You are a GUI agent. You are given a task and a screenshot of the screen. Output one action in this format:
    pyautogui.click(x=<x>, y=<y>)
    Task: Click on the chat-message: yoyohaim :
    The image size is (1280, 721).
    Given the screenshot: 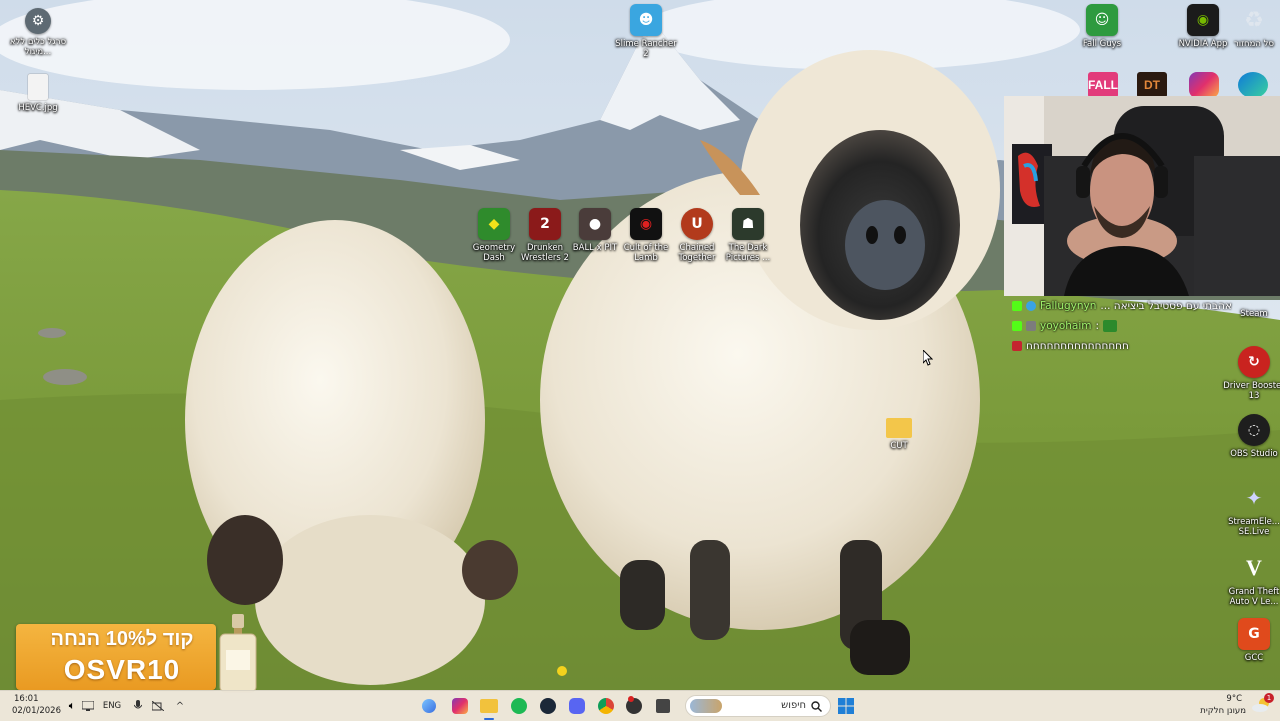 What is the action you would take?
    pyautogui.click(x=1144, y=326)
    